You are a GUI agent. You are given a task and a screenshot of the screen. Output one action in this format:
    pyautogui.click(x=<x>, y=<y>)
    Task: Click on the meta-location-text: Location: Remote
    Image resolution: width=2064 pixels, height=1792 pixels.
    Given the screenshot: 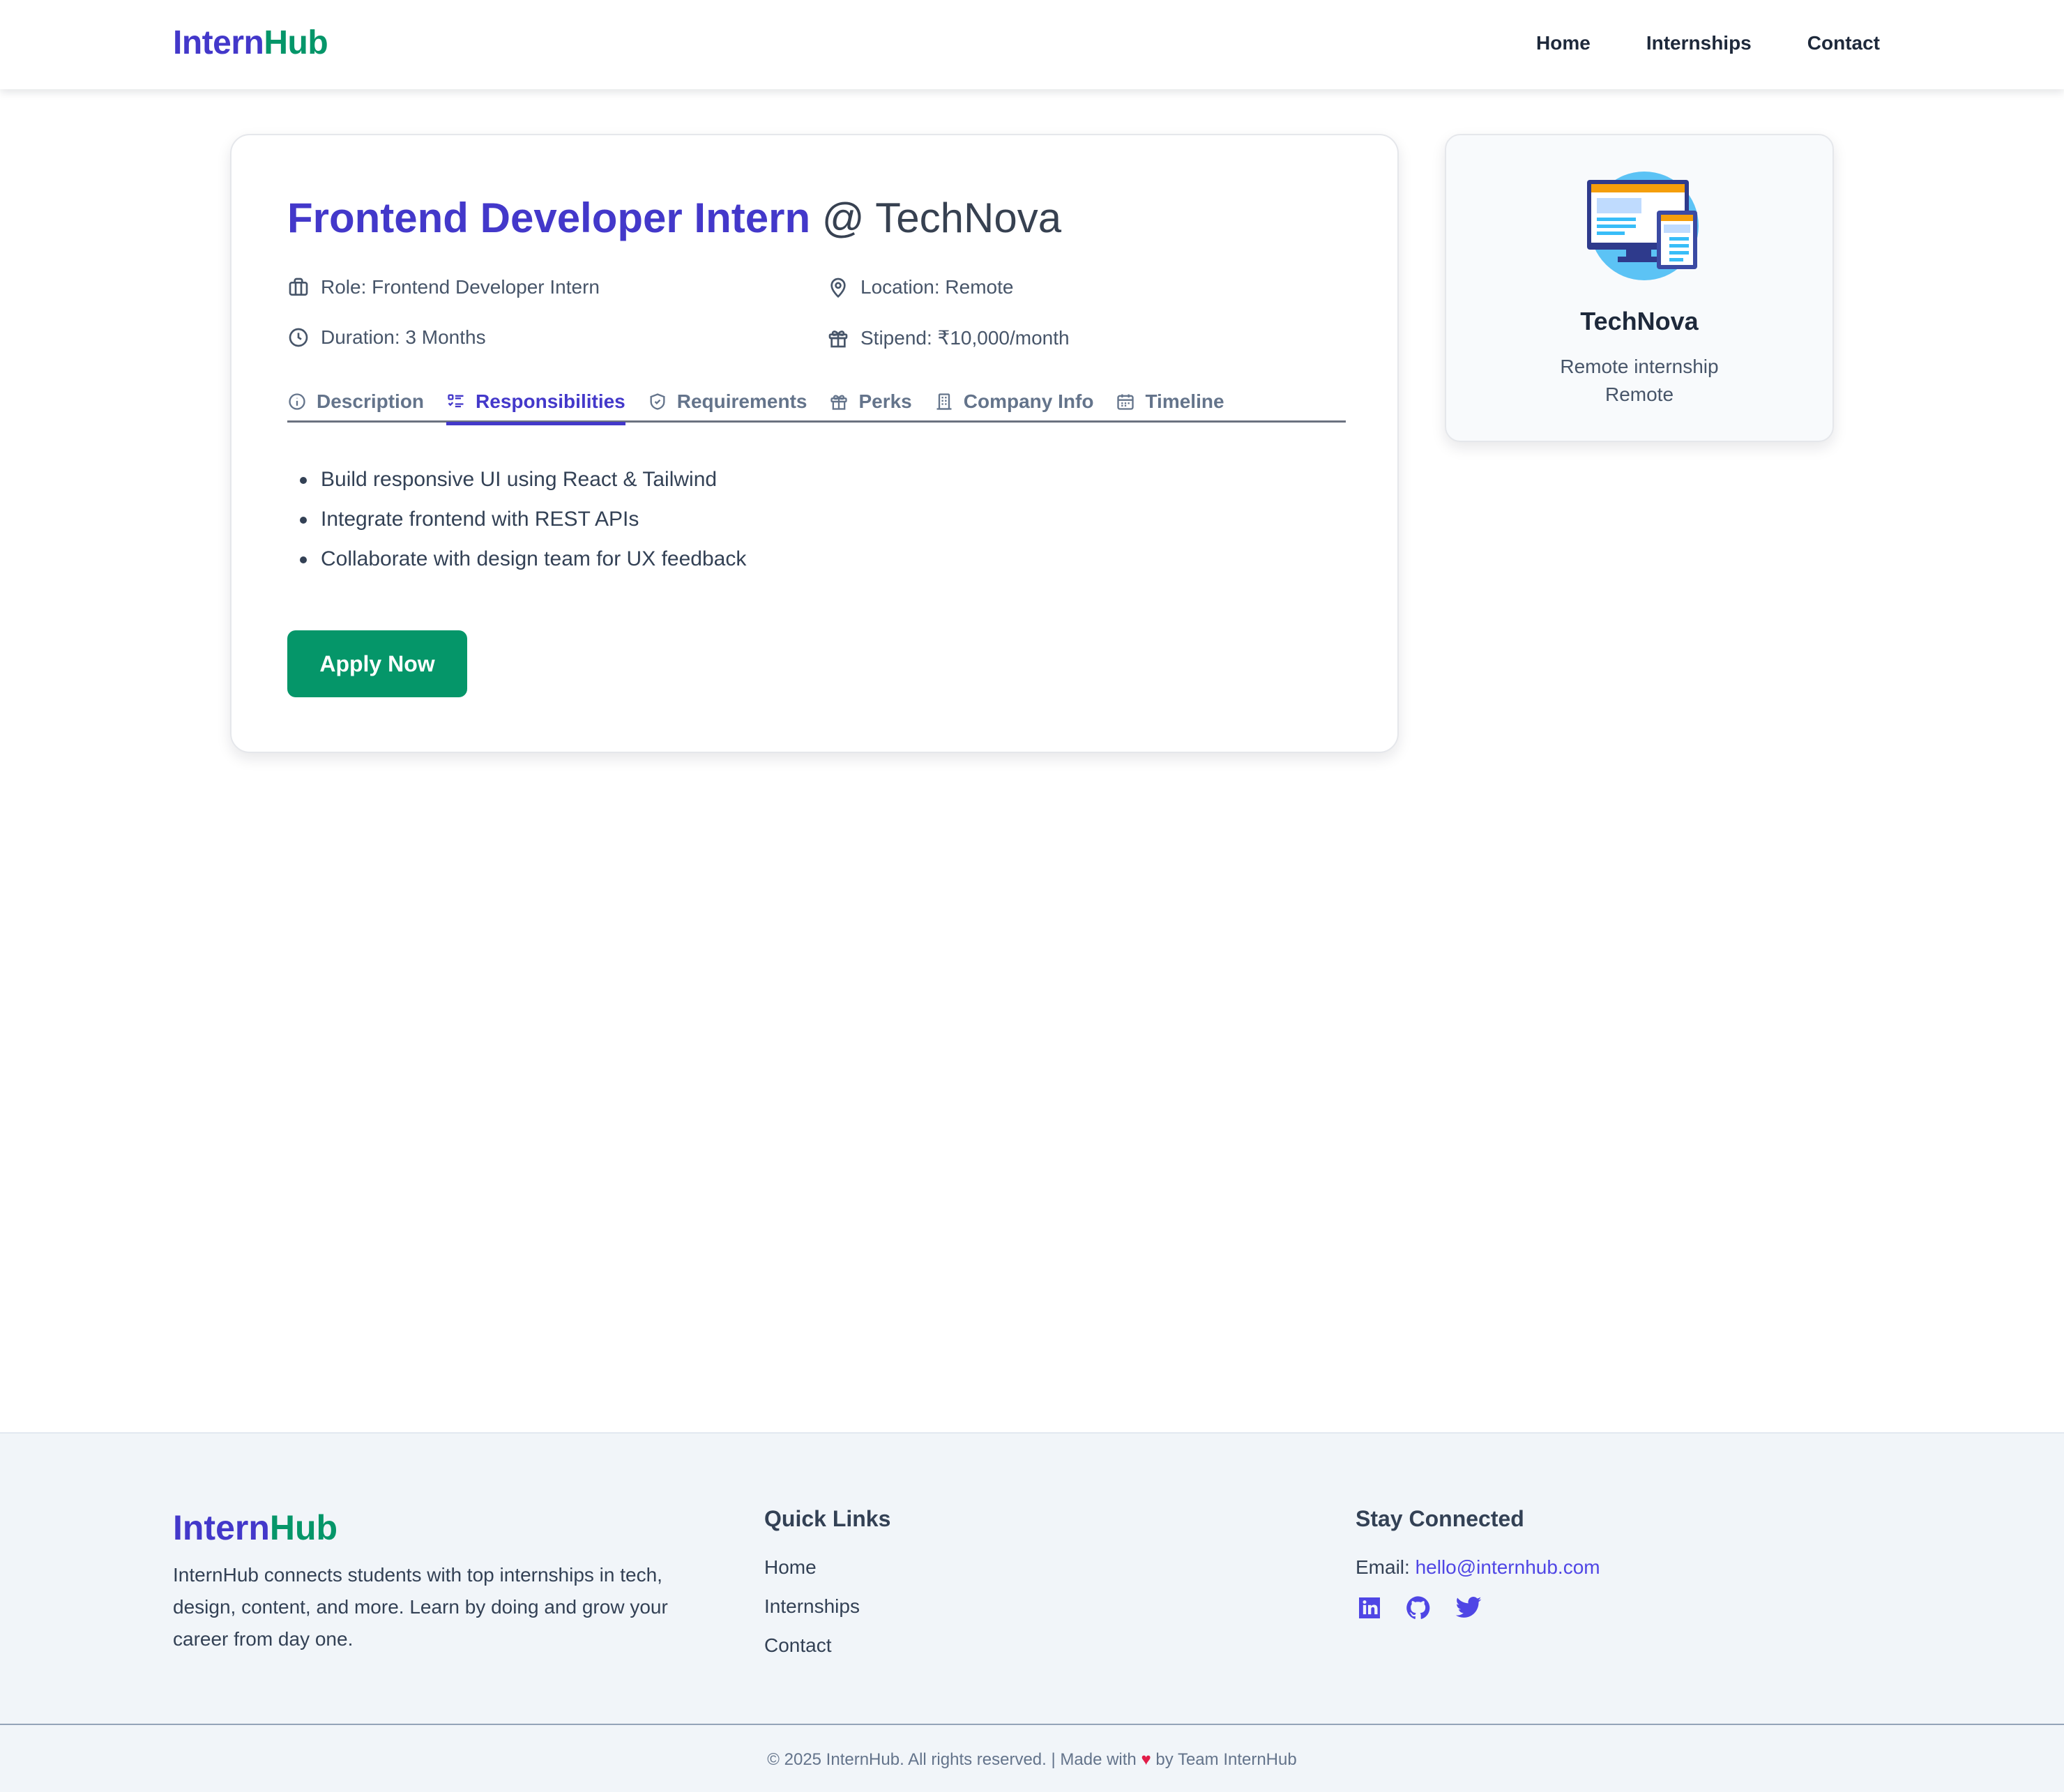 What is the action you would take?
    pyautogui.click(x=937, y=287)
    